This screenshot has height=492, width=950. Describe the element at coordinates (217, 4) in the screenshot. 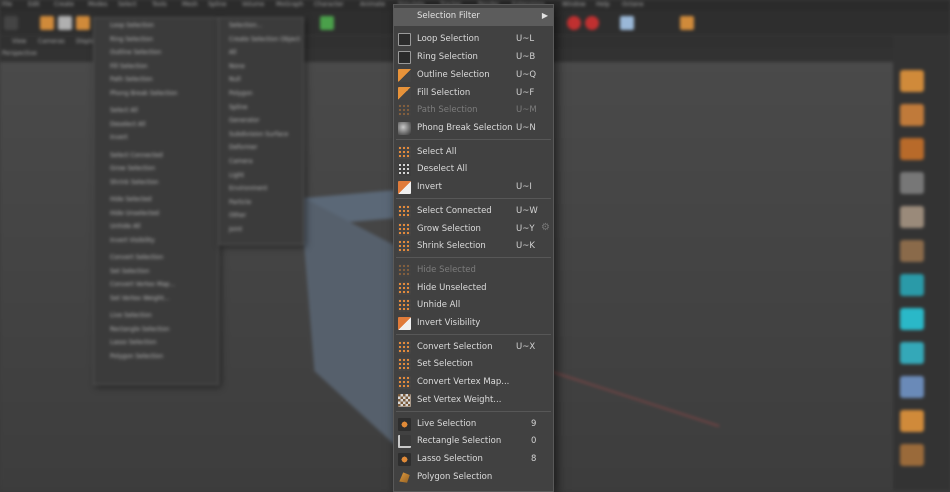

I see `menubar-item: Spline` at that location.